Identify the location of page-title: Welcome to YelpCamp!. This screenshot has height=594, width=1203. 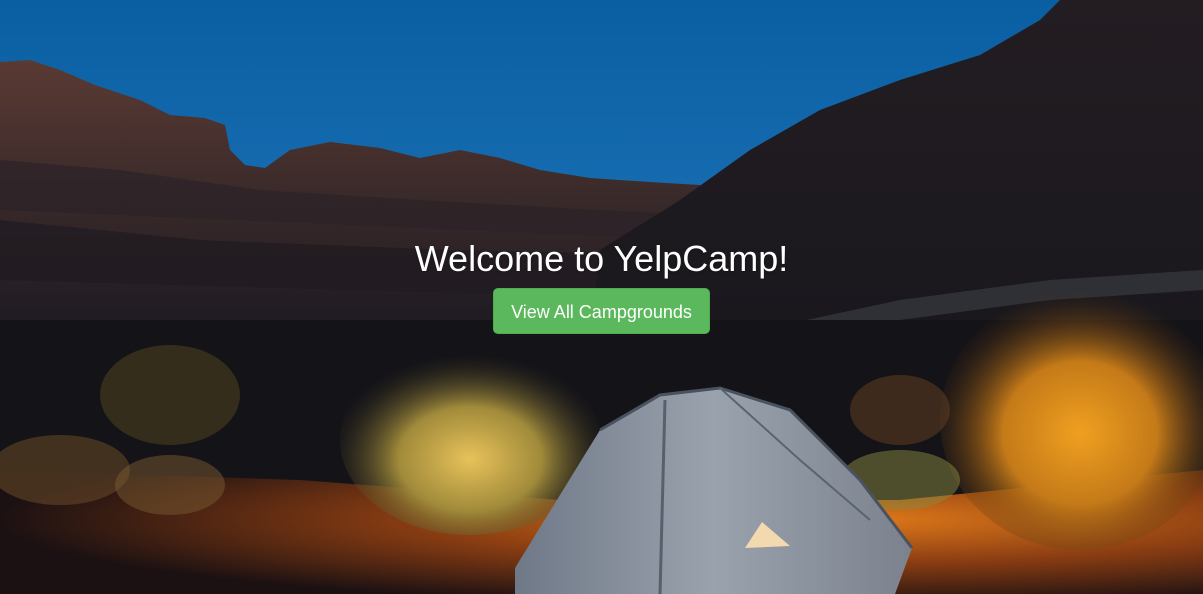
(601, 258).